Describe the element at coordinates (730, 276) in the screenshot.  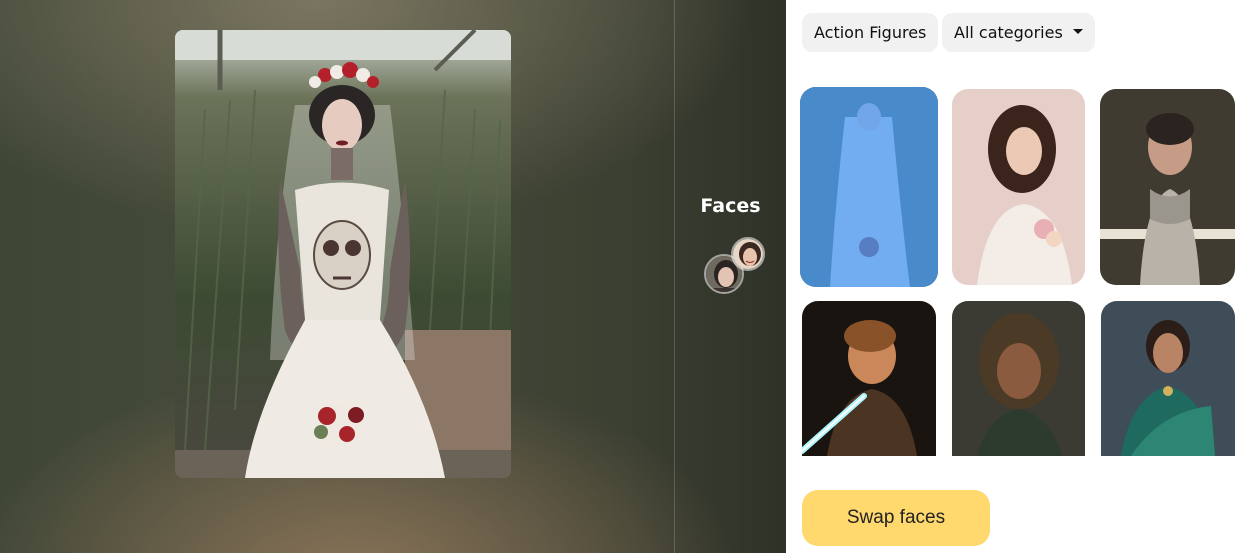
I see `faces-panel: Faces` at that location.